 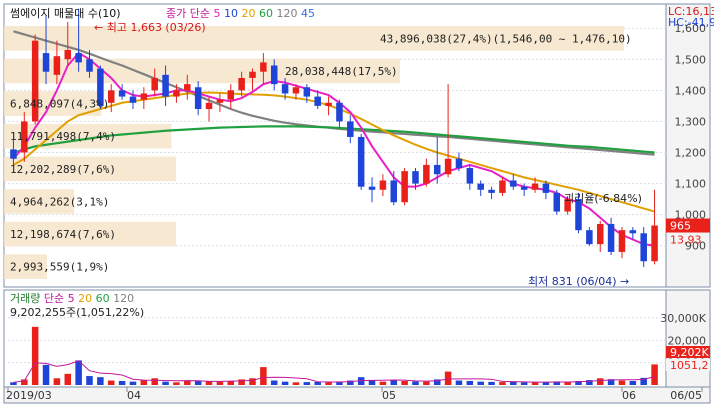 I want to click on volume-profile-label: 12,198,674(7,6%), so click(x=63, y=234).